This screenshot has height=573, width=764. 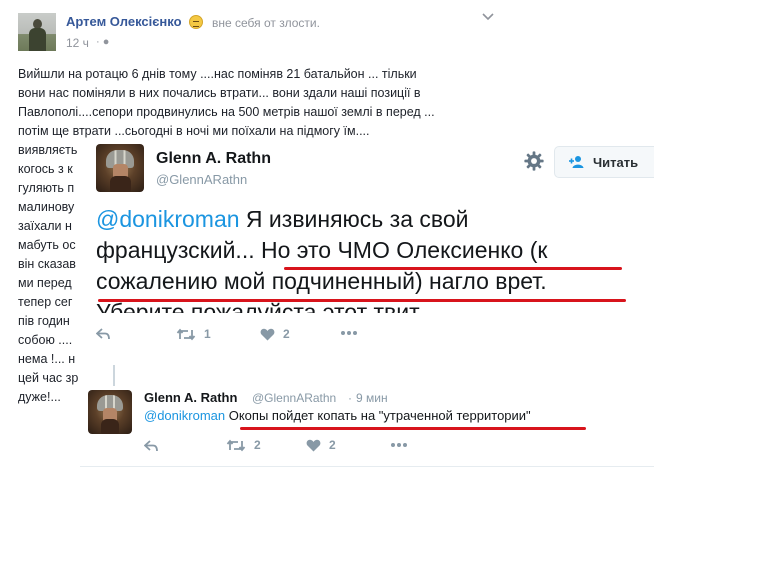 I want to click on retweet-count: 2, so click(x=257, y=445).